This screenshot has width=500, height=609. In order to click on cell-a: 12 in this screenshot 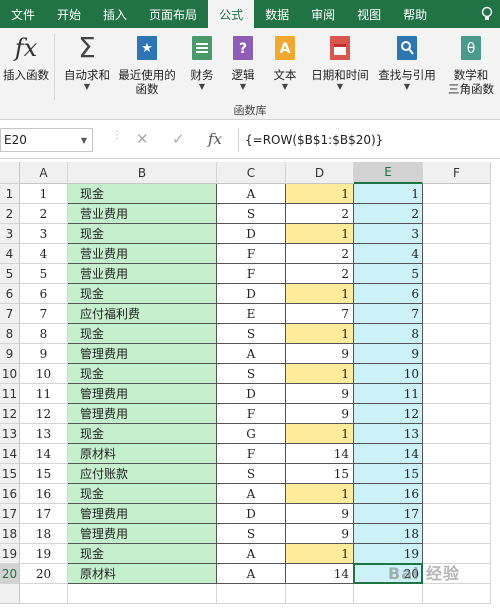, I will do `click(44, 414)`.